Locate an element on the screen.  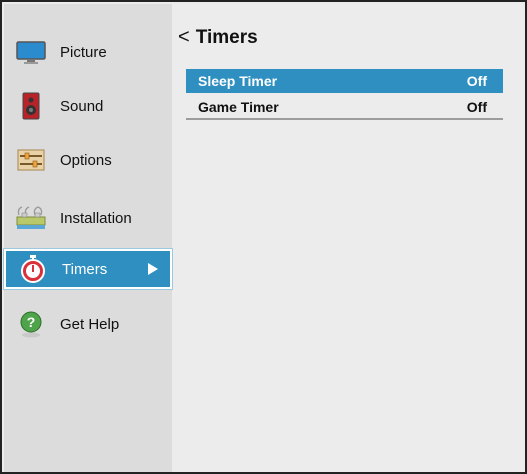
sidebar-item-timers: Timers is located at coordinates (88, 269).